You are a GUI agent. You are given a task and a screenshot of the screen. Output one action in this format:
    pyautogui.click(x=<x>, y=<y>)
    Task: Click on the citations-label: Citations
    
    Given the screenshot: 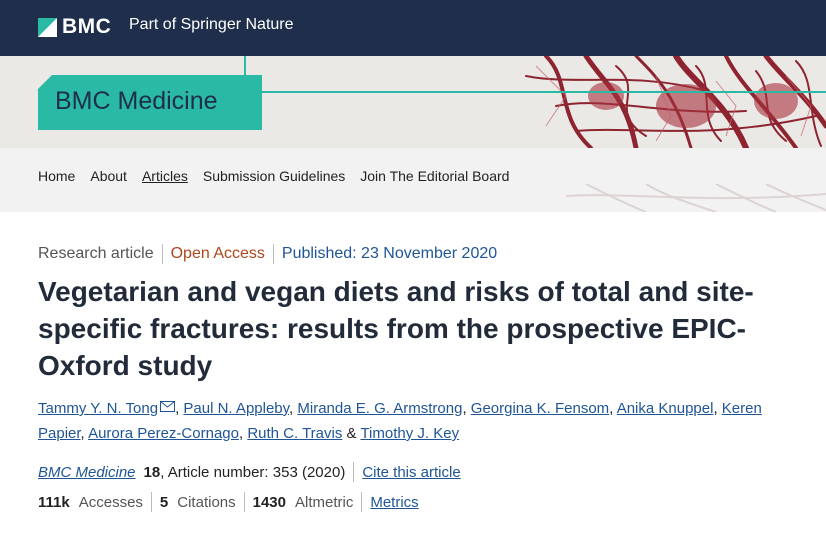 What is the action you would take?
    pyautogui.click(x=206, y=502)
    